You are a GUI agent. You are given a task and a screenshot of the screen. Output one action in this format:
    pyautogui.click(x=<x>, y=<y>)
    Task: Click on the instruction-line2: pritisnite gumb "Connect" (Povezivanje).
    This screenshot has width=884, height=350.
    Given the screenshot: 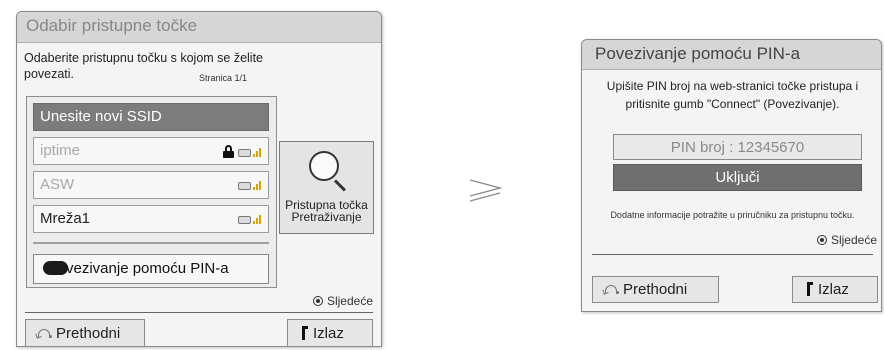 What is the action you would take?
    pyautogui.click(x=732, y=104)
    